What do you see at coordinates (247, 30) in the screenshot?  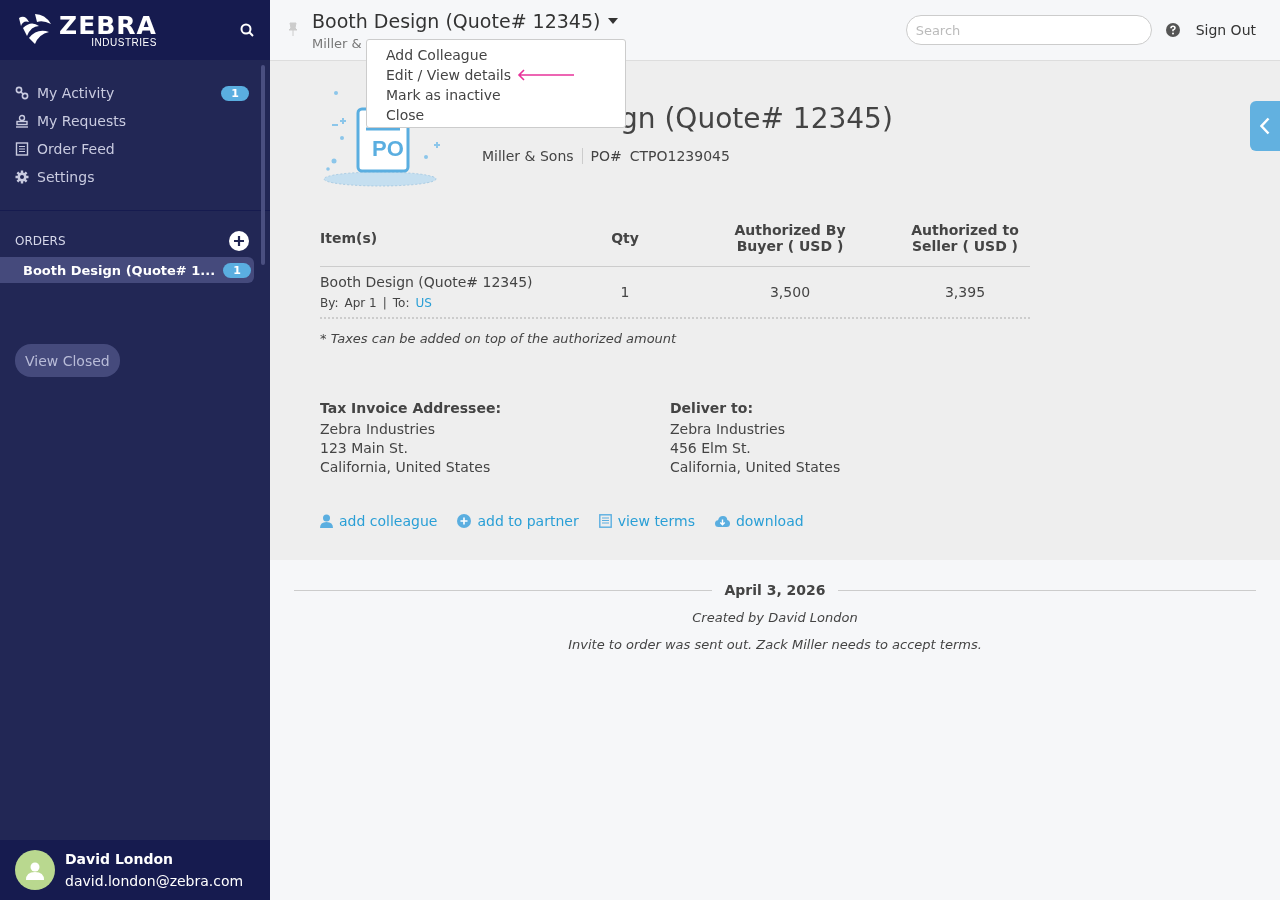 I see `search-icon` at bounding box center [247, 30].